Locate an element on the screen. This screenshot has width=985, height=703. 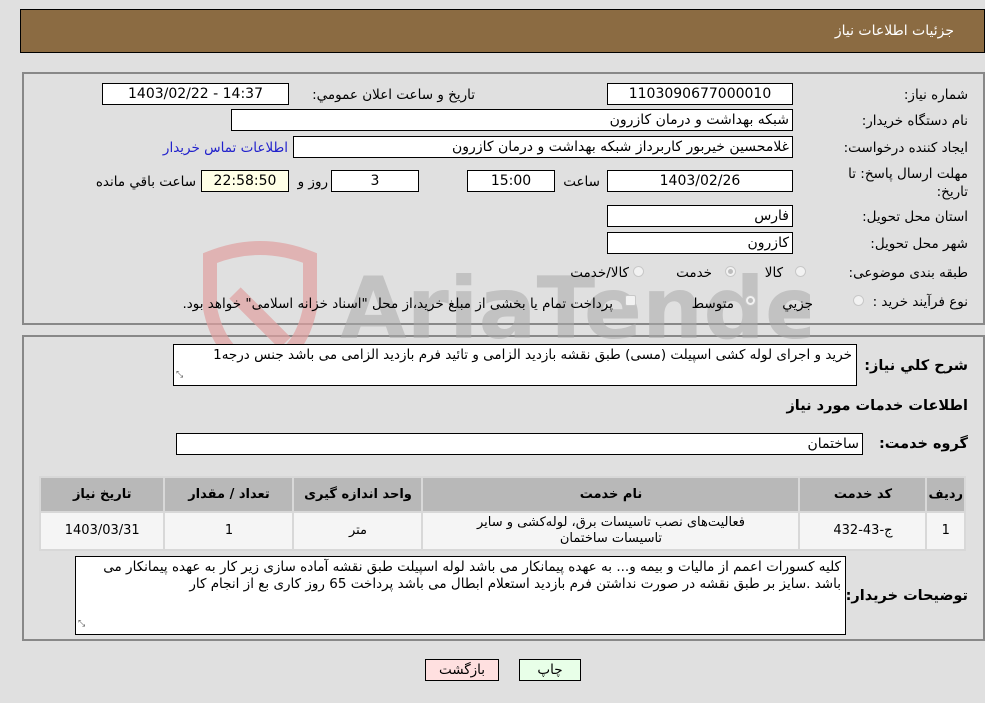
category-radio-goods is located at coordinates (800, 271).